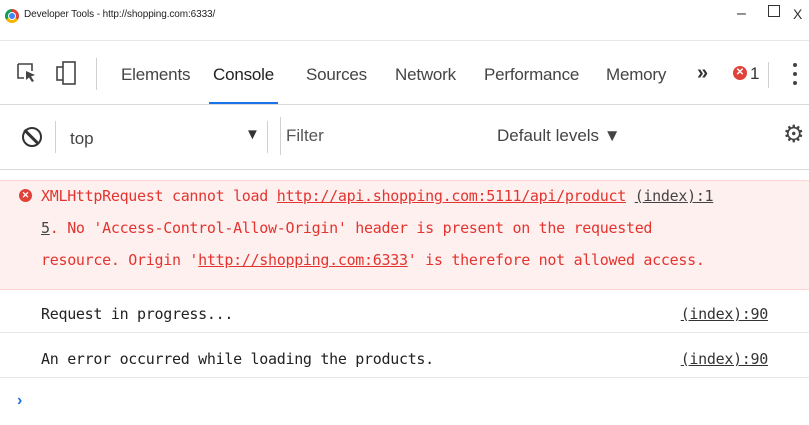 This screenshot has width=809, height=425. I want to click on tab-elements: Elements, so click(155, 75).